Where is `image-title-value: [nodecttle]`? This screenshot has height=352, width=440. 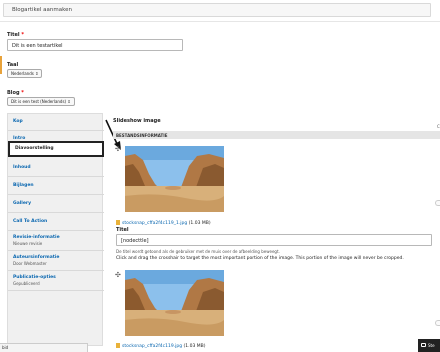
image-title-value: [nodecttle] is located at coordinates (135, 241).